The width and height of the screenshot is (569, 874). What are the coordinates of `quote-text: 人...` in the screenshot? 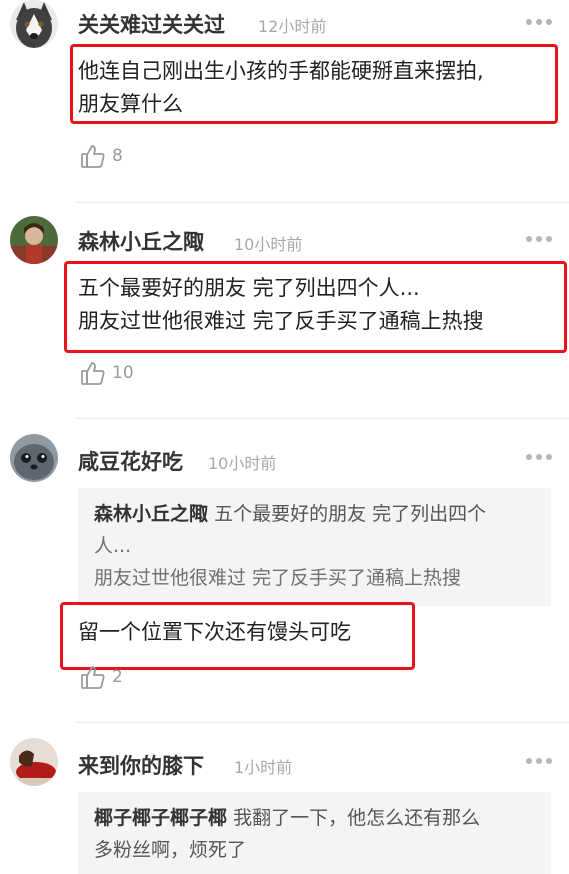 It's located at (113, 546).